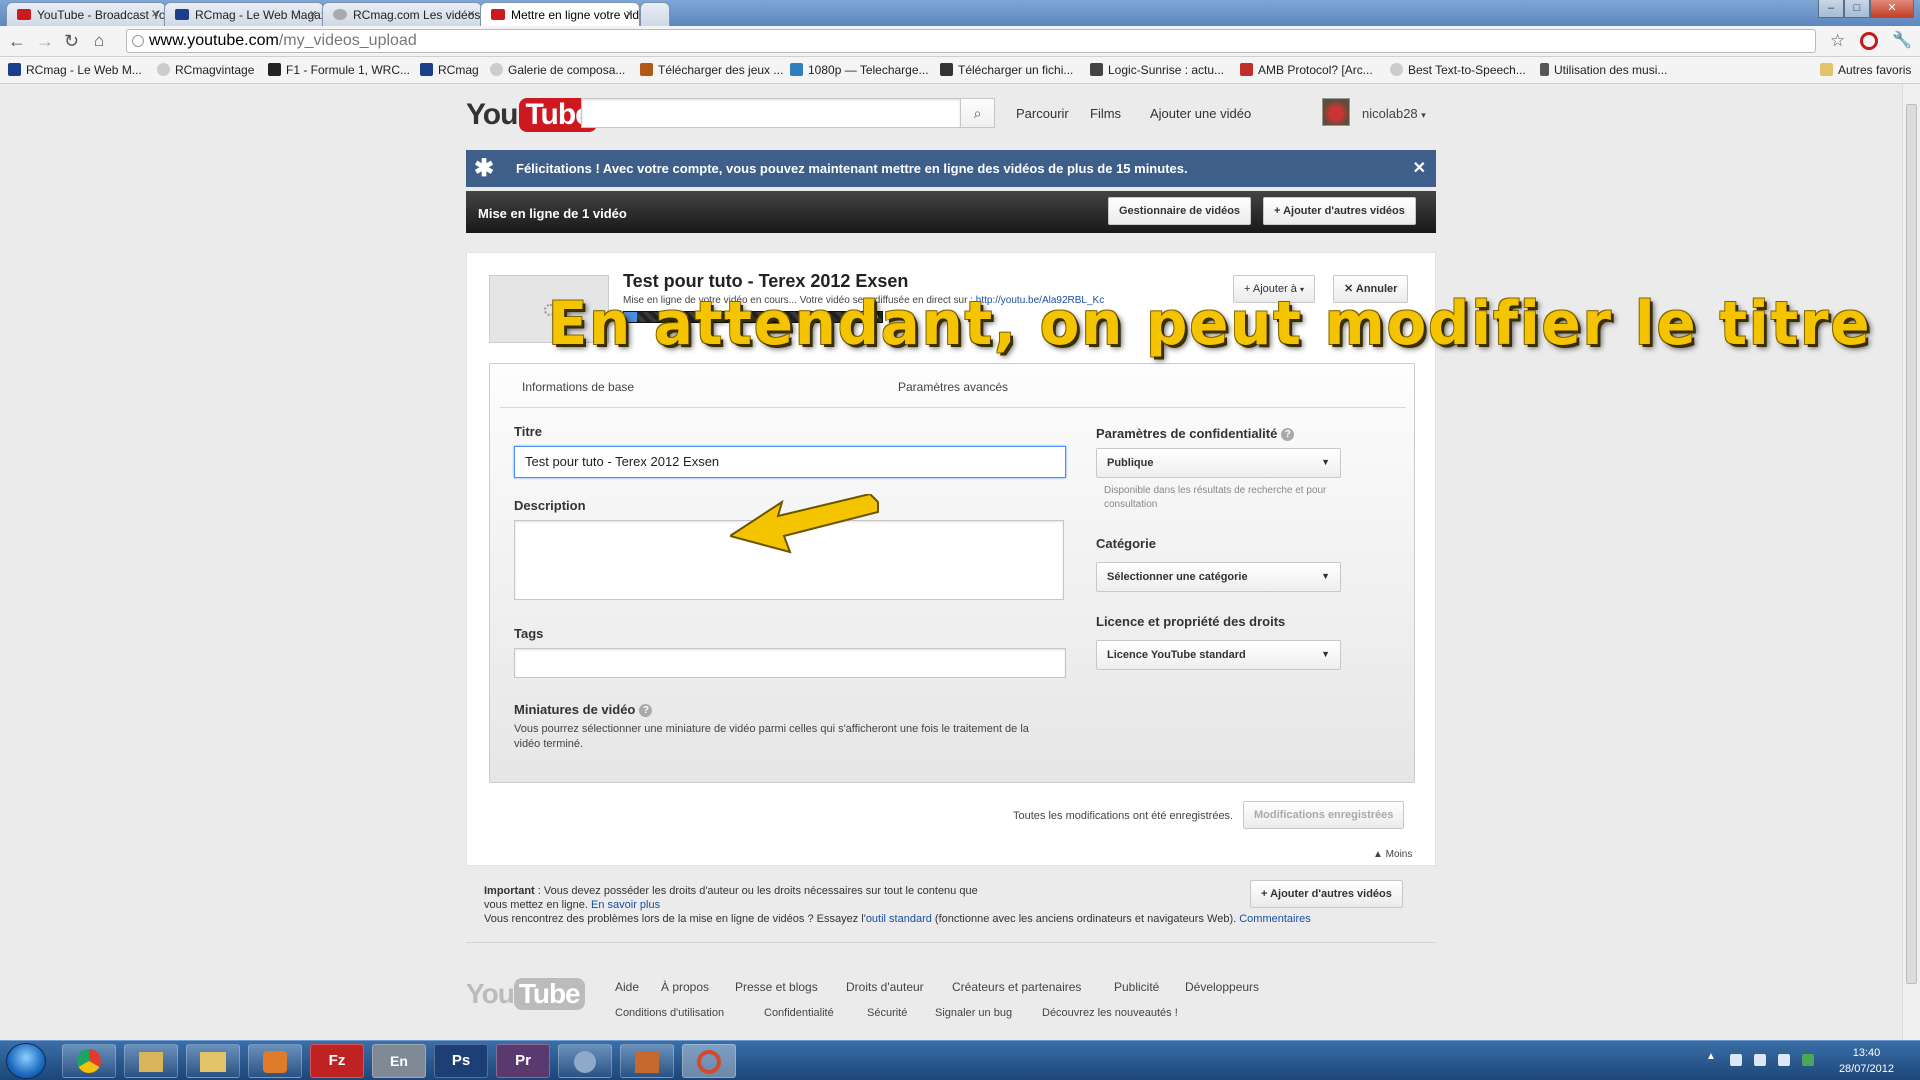 This screenshot has width=1920, height=1080. Describe the element at coordinates (1911, 544) in the screenshot. I see `scrollbar-thumb` at that location.